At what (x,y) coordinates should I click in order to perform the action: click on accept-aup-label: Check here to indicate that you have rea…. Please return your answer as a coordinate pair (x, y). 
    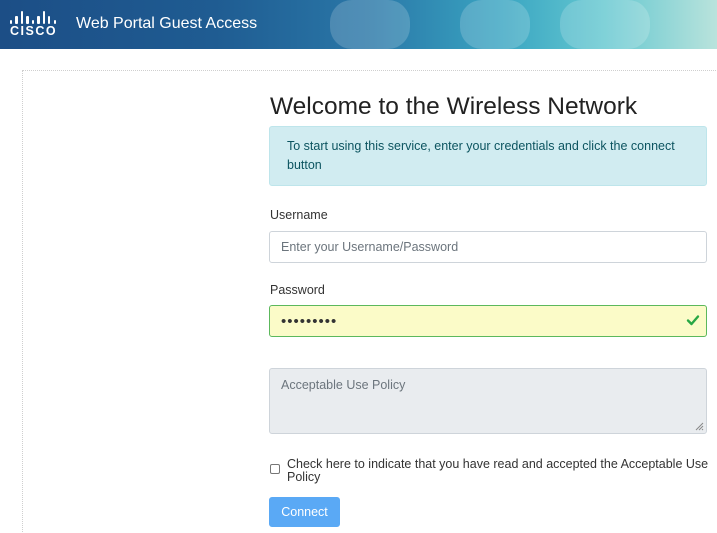
    Looking at the image, I should click on (499, 471).